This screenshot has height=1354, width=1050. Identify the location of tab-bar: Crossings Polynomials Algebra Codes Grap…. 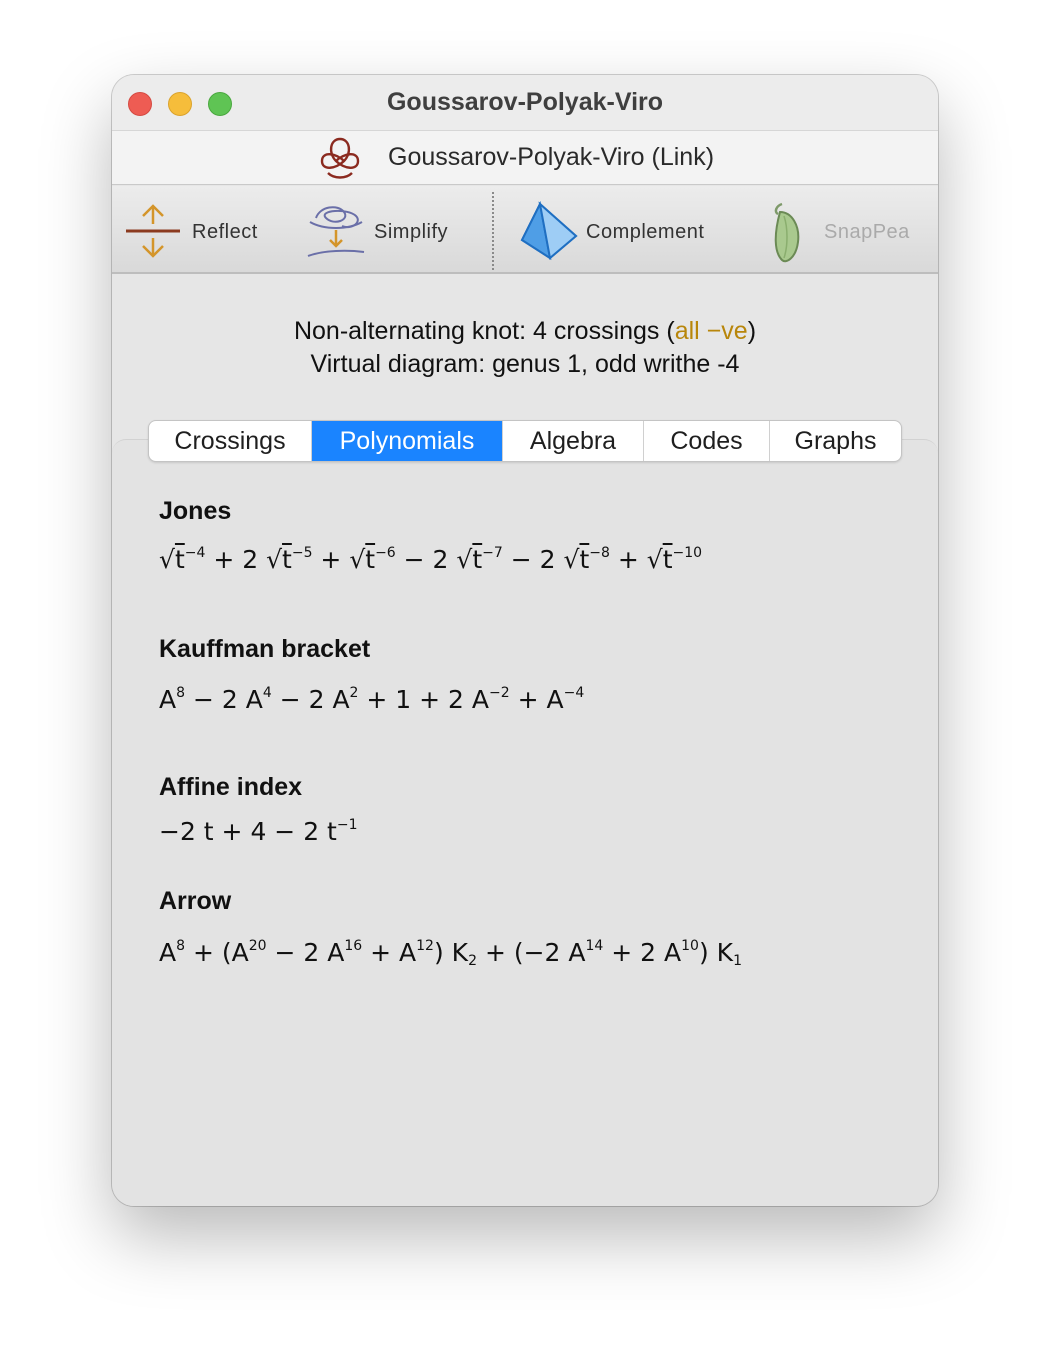
(525, 441).